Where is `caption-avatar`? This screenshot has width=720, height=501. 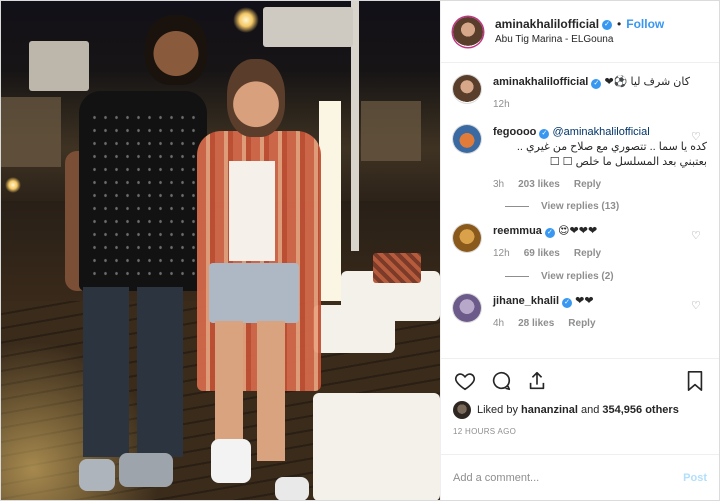 caption-avatar is located at coordinates (467, 89).